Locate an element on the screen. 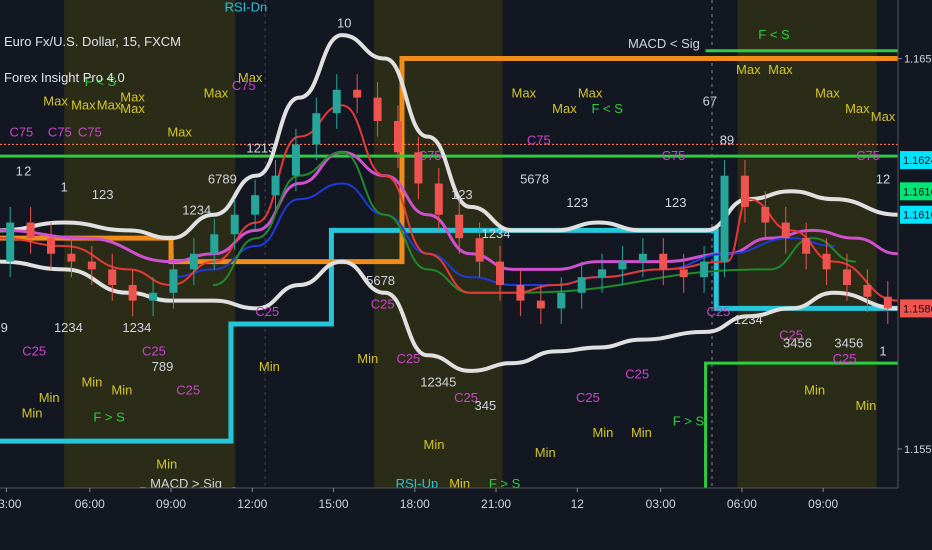 Image resolution: width=932 pixels, height=550 pixels. annotation-label: 9 is located at coordinates (4, 327).